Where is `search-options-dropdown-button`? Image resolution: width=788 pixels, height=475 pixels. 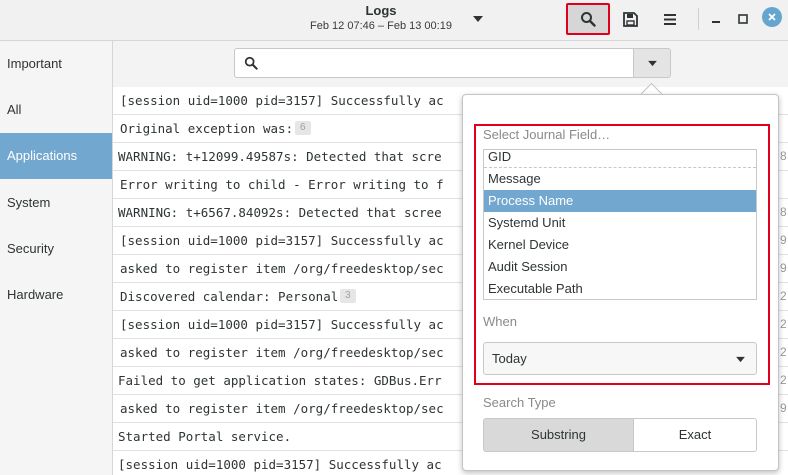
search-options-dropdown-button is located at coordinates (652, 63).